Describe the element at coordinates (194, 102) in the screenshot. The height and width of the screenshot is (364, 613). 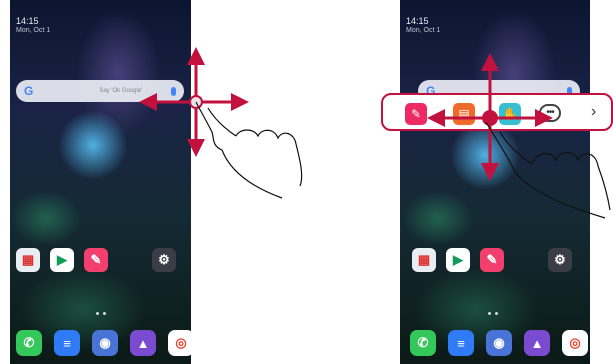
I see `drag-arrows-left` at that location.